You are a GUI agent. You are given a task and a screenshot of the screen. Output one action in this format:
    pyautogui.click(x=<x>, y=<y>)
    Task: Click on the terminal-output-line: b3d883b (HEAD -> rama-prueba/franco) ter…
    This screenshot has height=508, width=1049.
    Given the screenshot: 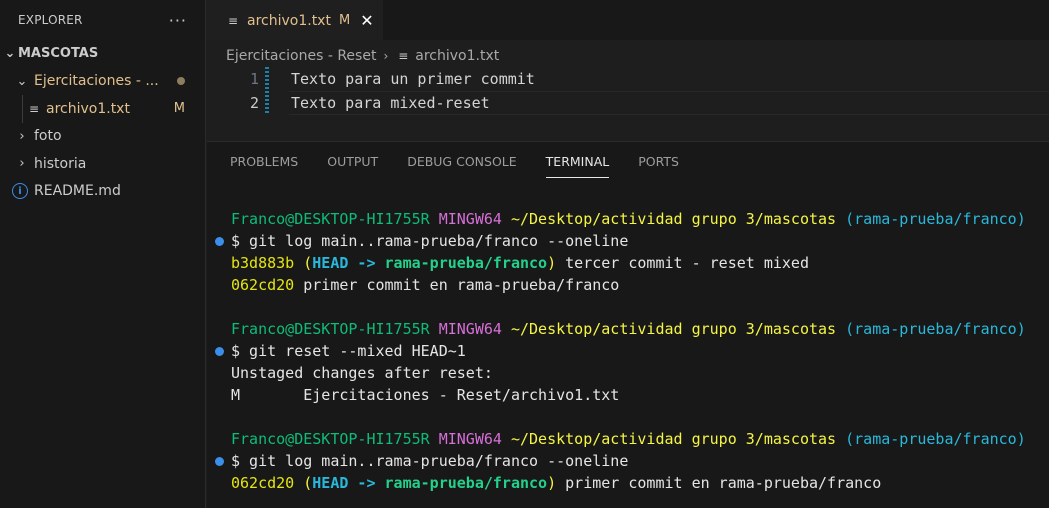 What is the action you would take?
    pyautogui.click(x=628, y=263)
    